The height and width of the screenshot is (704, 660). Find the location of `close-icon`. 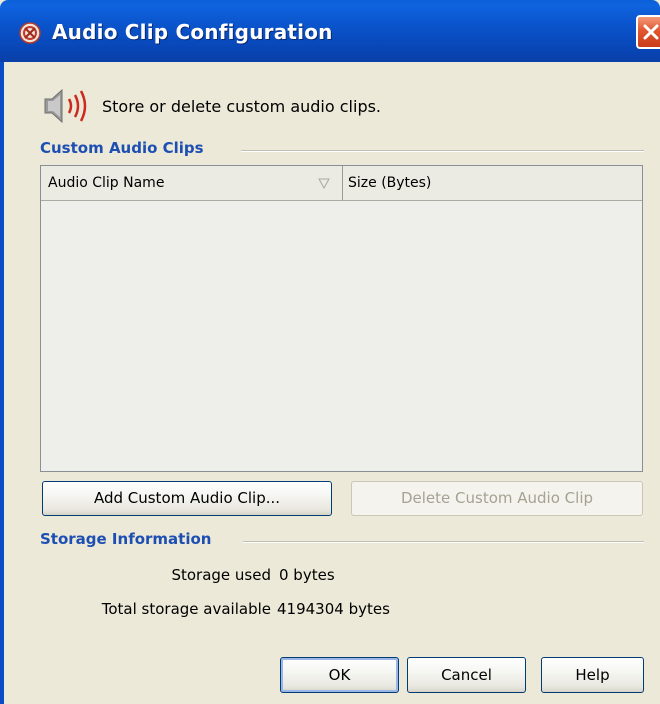

close-icon is located at coordinates (651, 32).